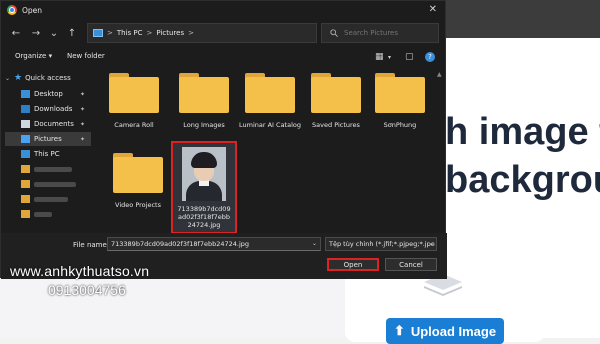 The image size is (600, 344). I want to click on navigation-bar: ← → ⌄ ↑ > This PC > Pictures > ⌄ ↻, so click(224, 34).